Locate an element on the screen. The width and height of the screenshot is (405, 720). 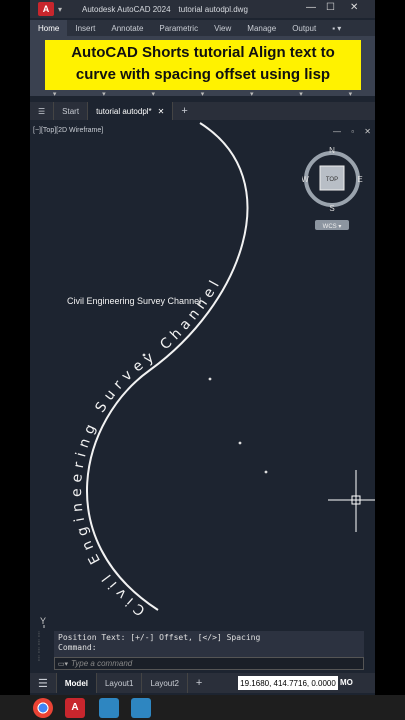
viewport-window-controls: — ▫ ✕ is located at coordinates (354, 131).